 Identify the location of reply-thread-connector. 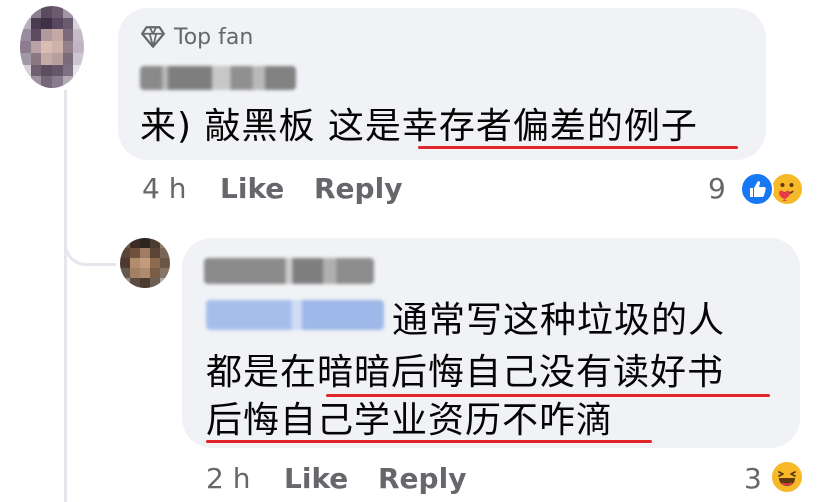
(90, 238).